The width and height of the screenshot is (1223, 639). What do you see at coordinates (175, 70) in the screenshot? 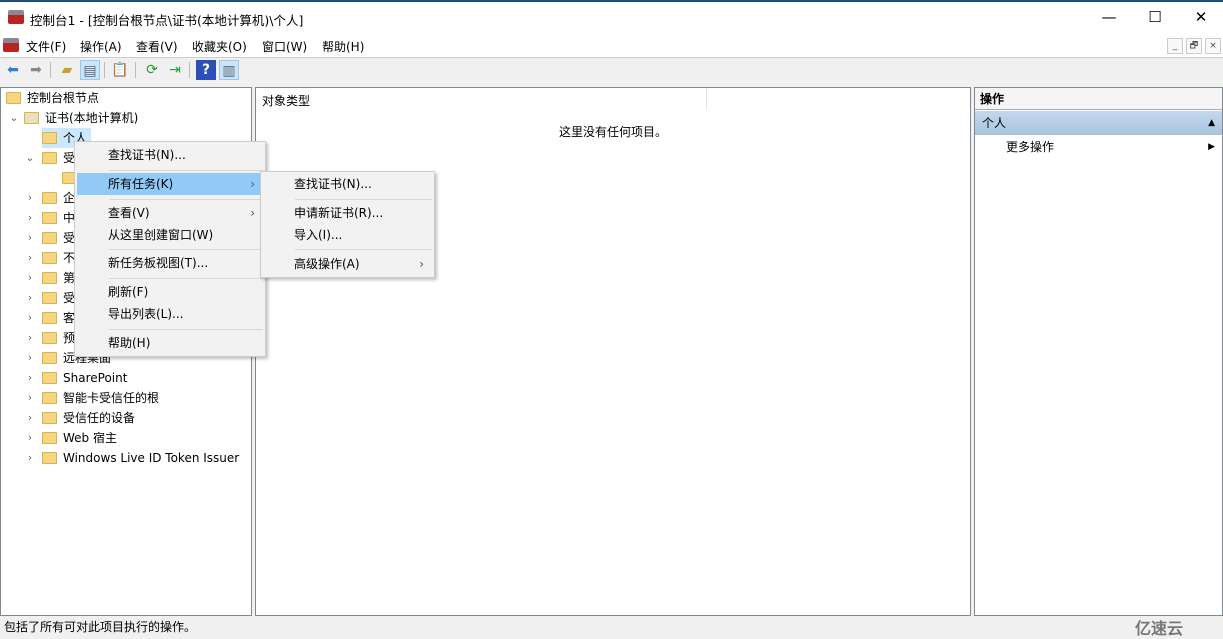
I see `export-list-icon: ⇥` at bounding box center [175, 70].